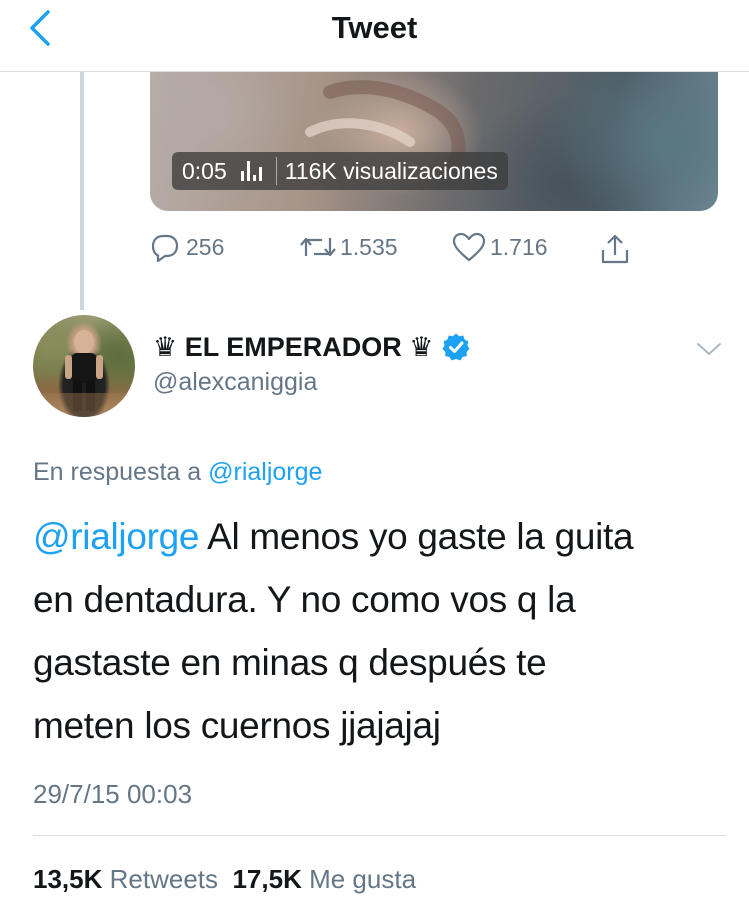 This screenshot has width=749, height=916. I want to click on reply-context: En respuesta a @rialjorge, so click(177, 472).